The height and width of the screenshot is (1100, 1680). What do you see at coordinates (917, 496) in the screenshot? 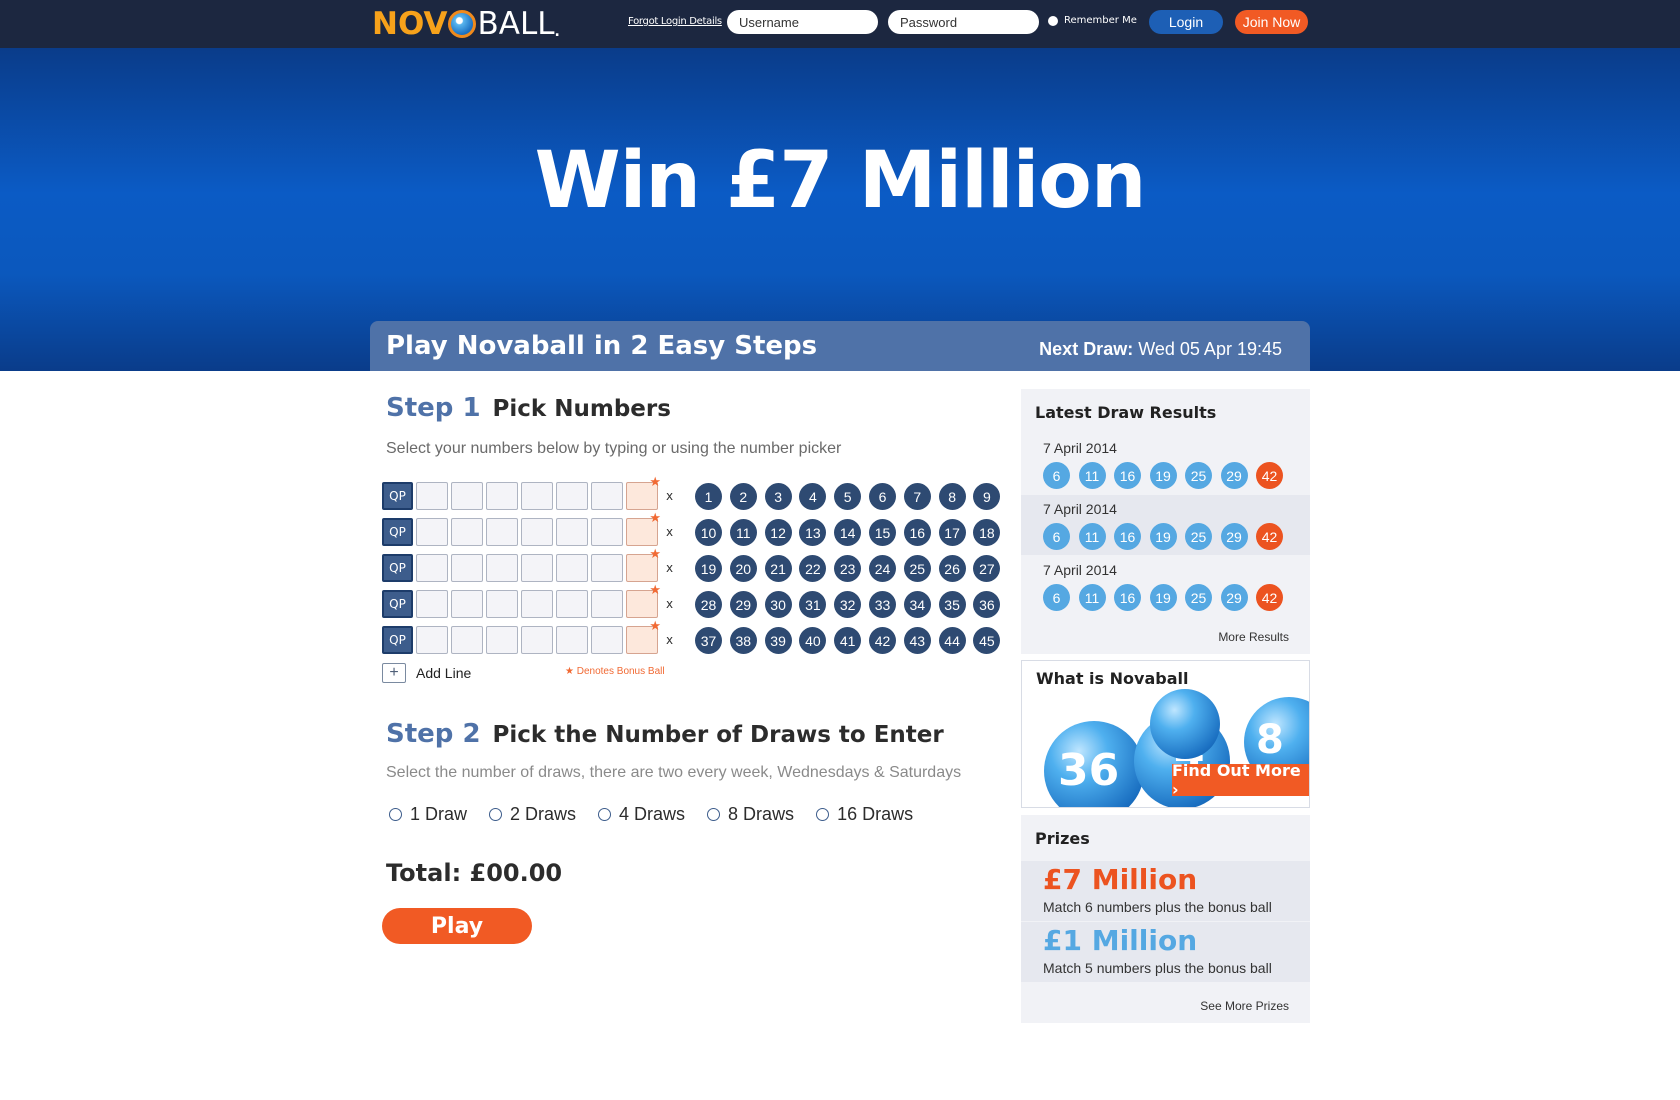
I see `picker-number-ball: 7` at bounding box center [917, 496].